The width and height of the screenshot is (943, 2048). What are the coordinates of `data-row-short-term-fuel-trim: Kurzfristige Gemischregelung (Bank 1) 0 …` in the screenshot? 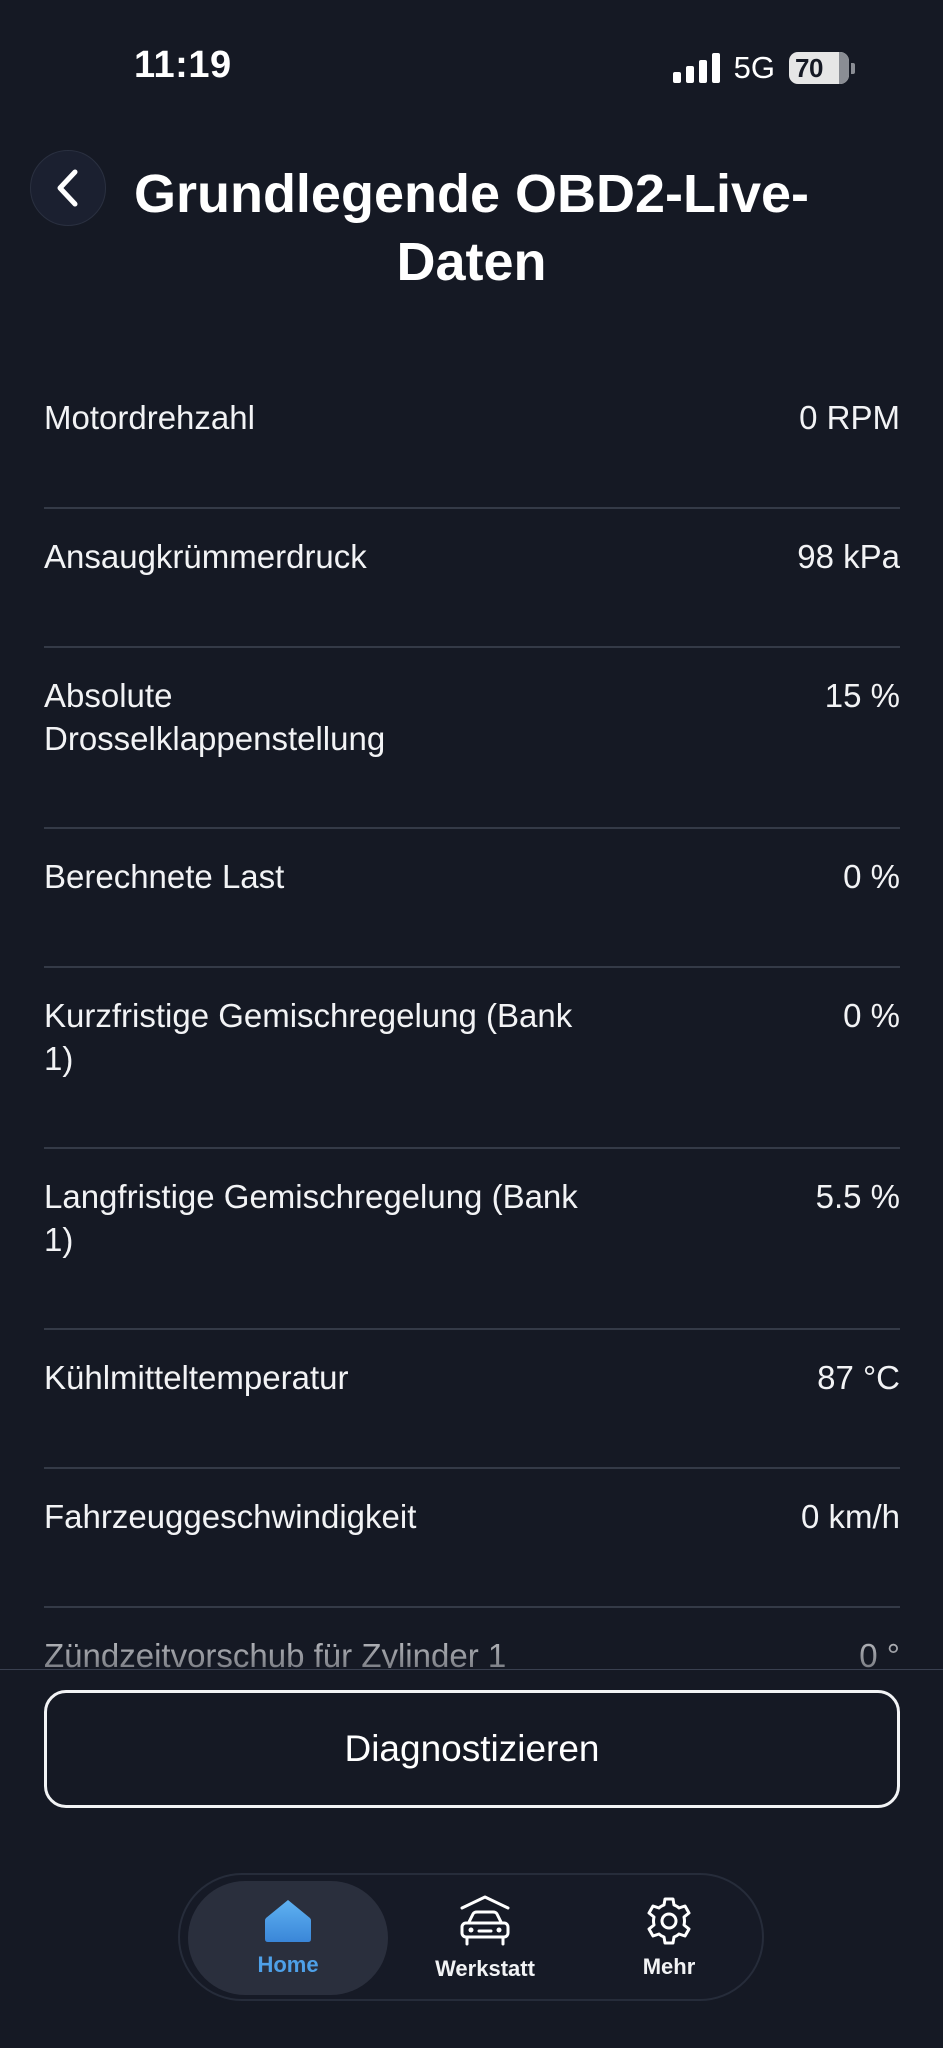 It's located at (472, 1058).